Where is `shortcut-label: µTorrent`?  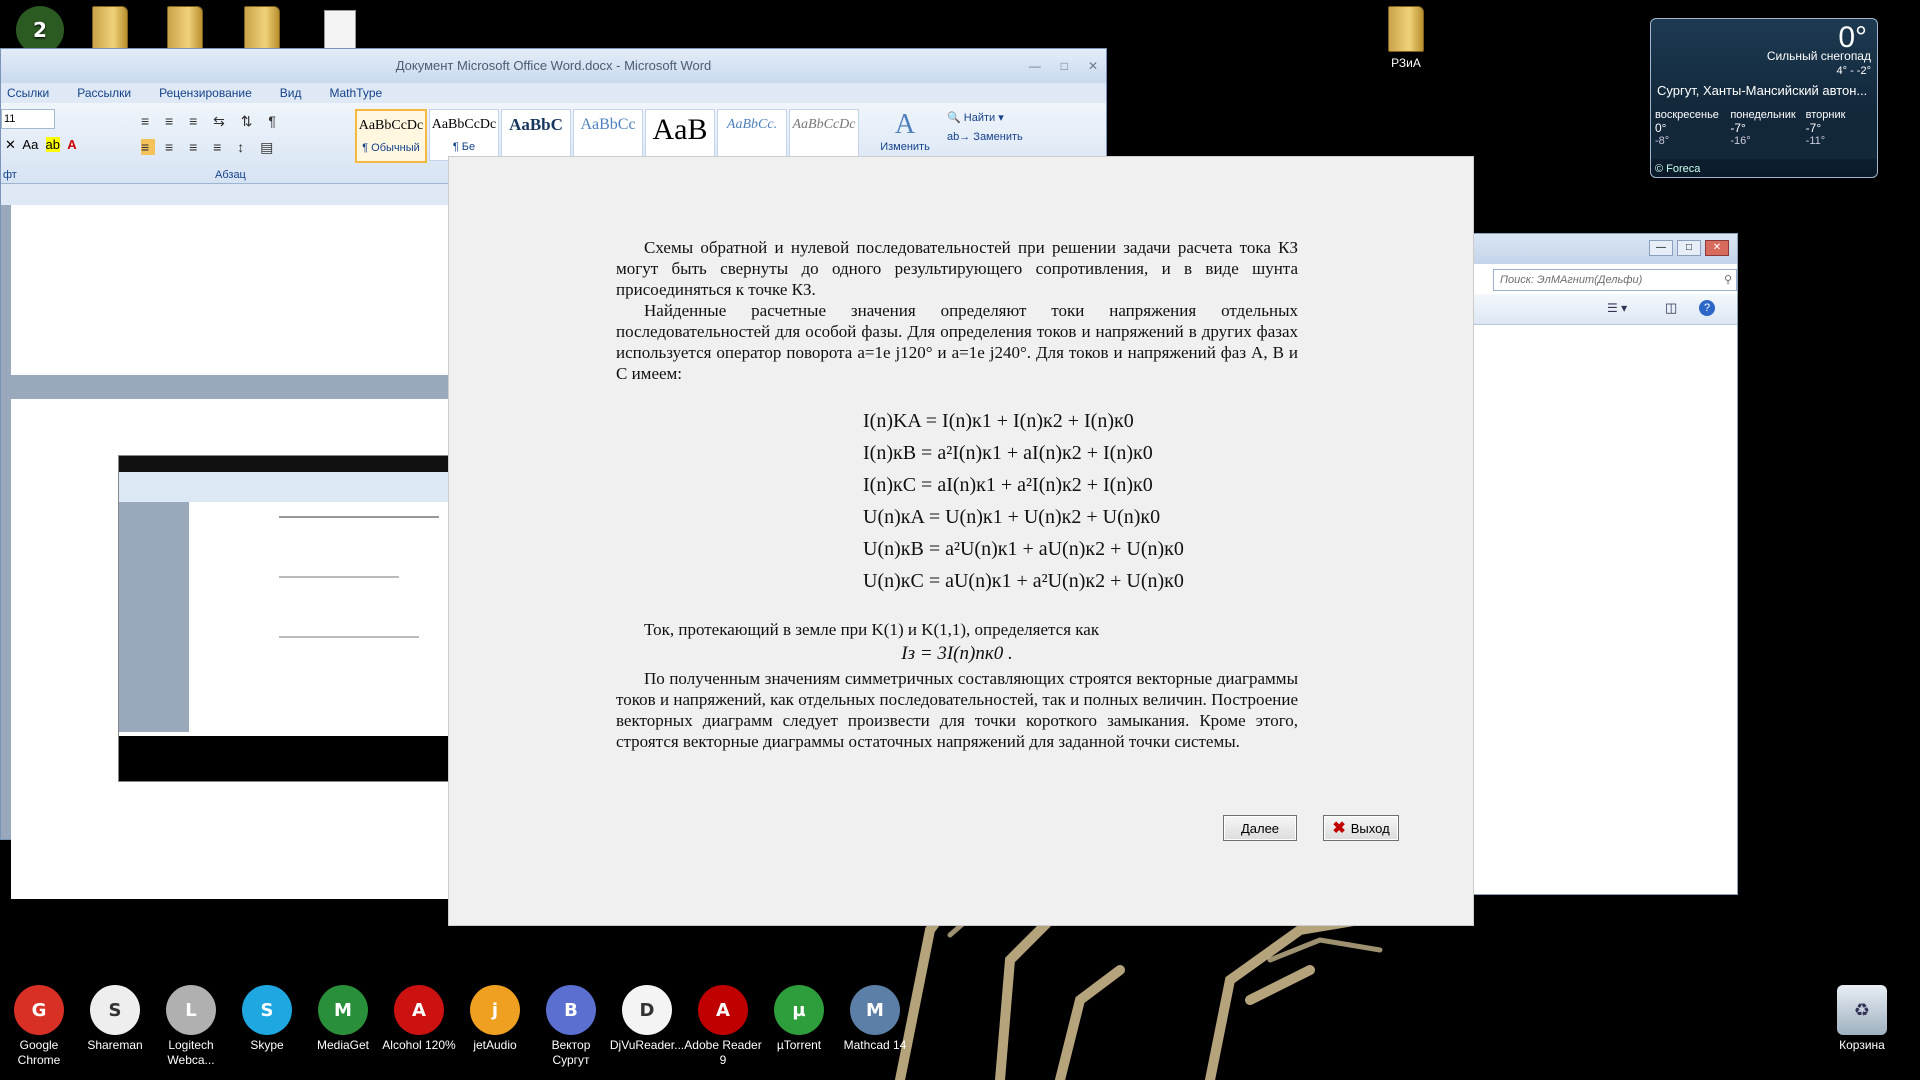
shortcut-label: µTorrent is located at coordinates (799, 1045).